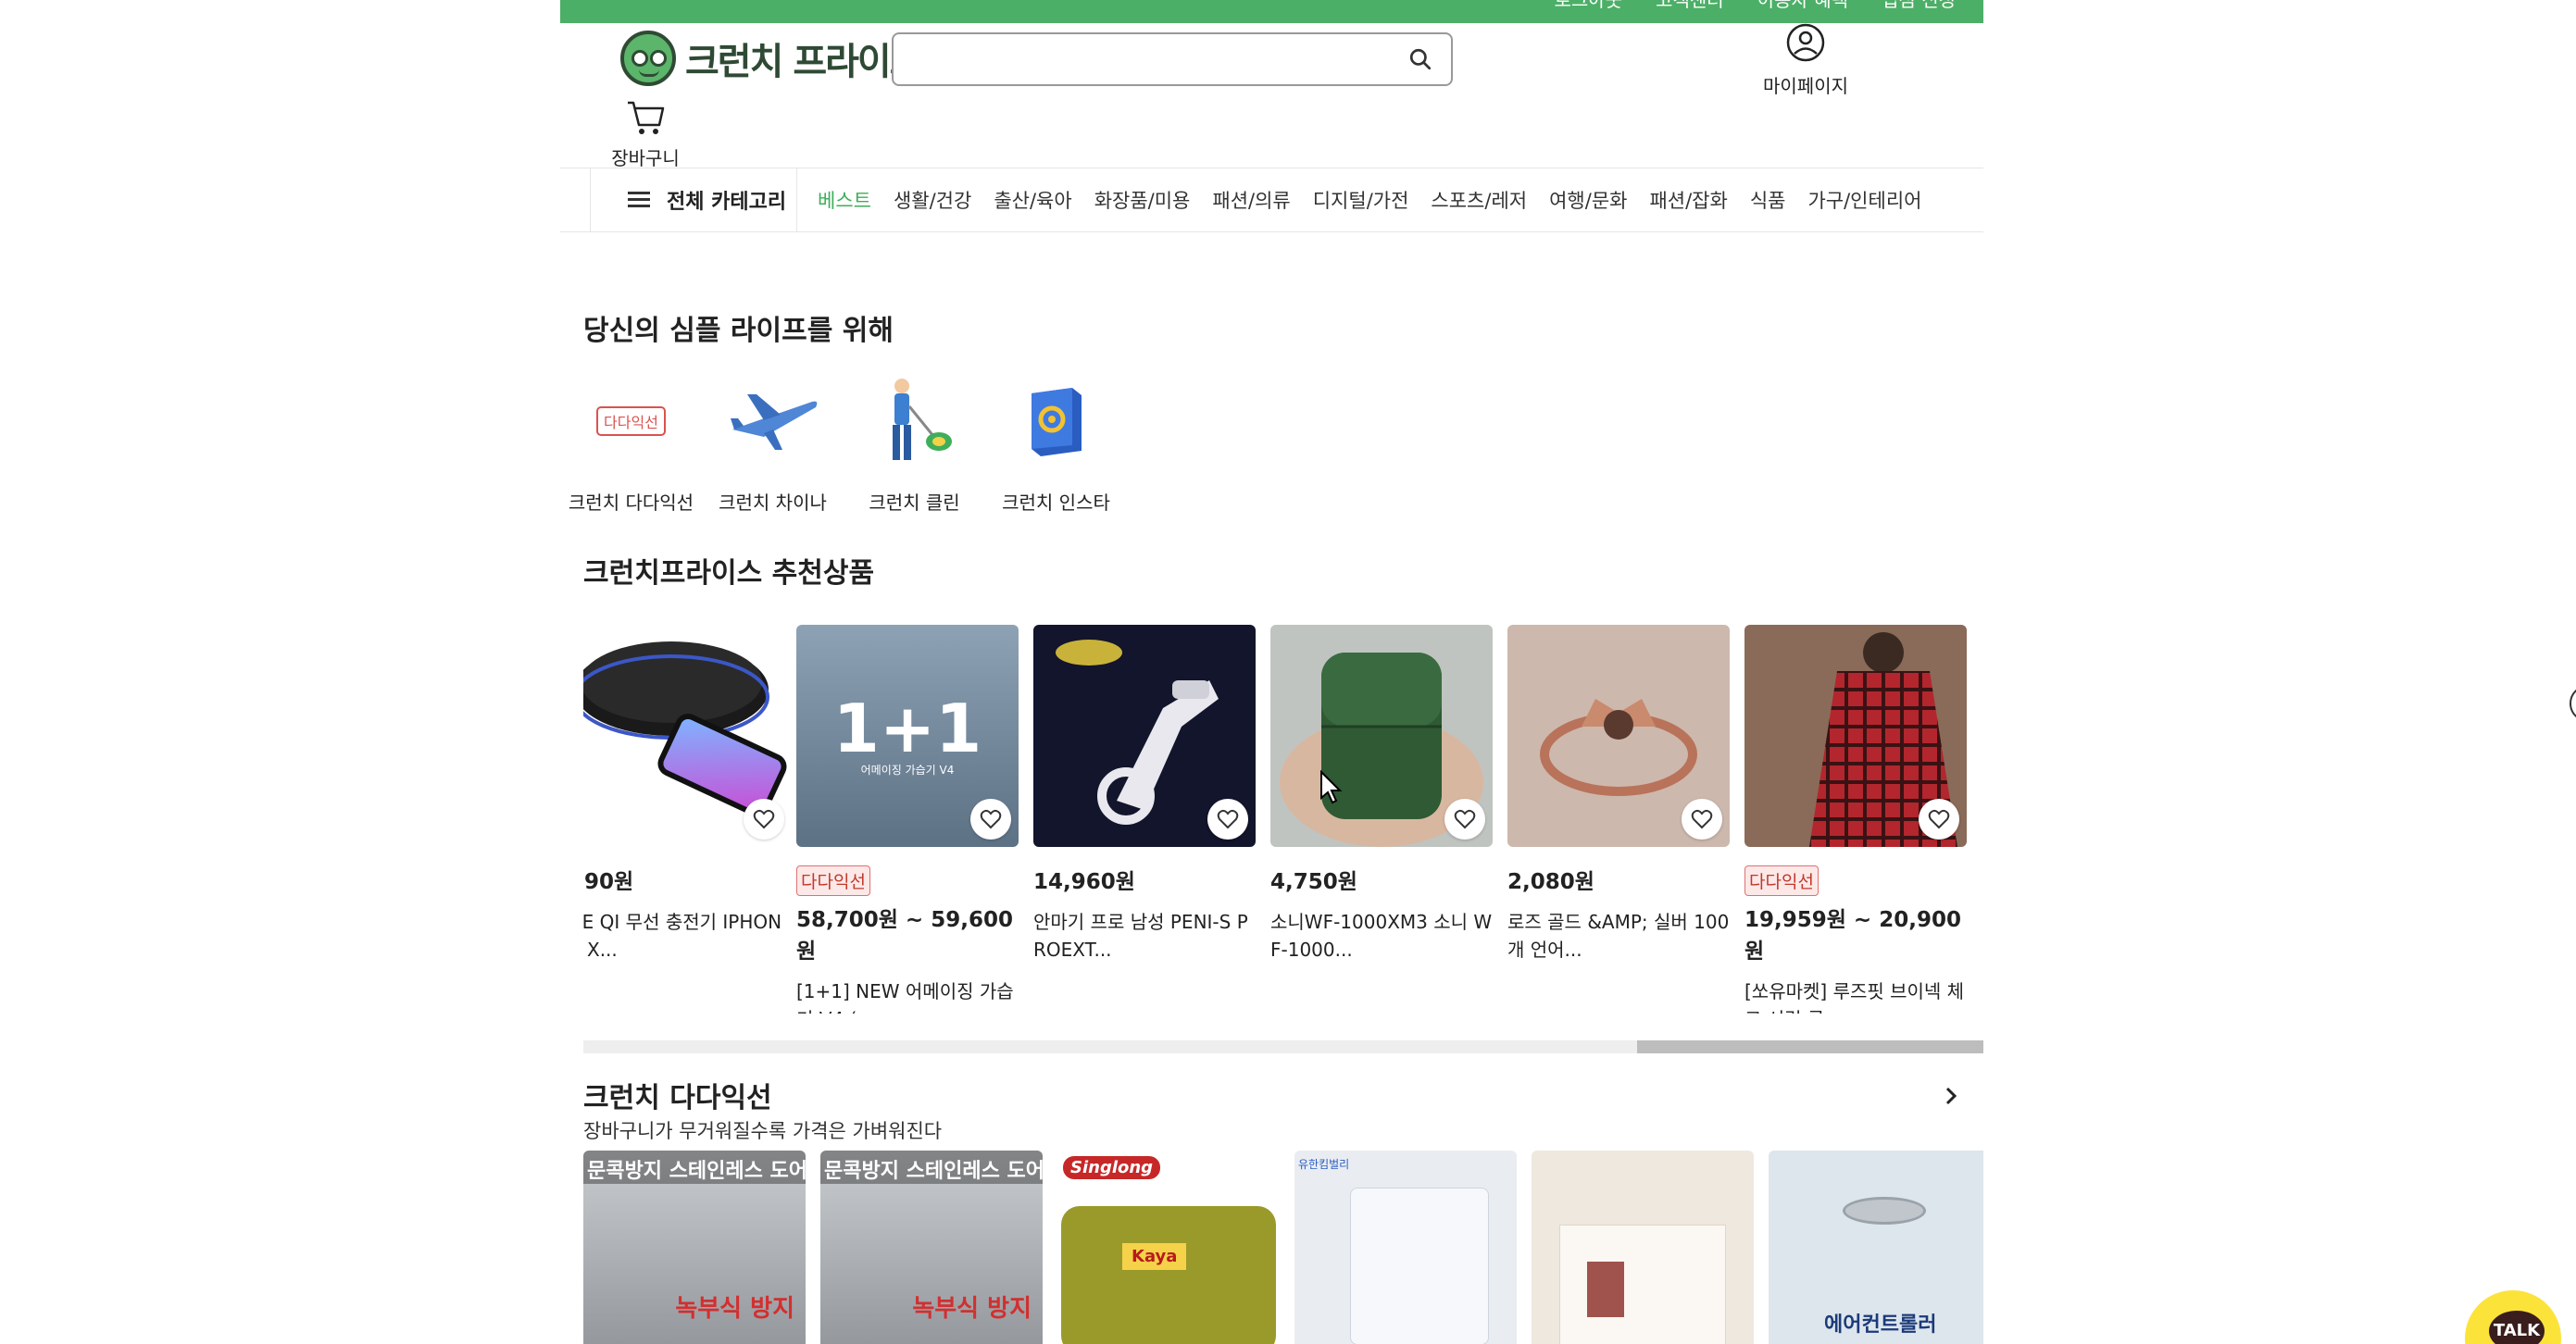  Describe the element at coordinates (1810, 1046) in the screenshot. I see `scrollbar-thumb` at that location.